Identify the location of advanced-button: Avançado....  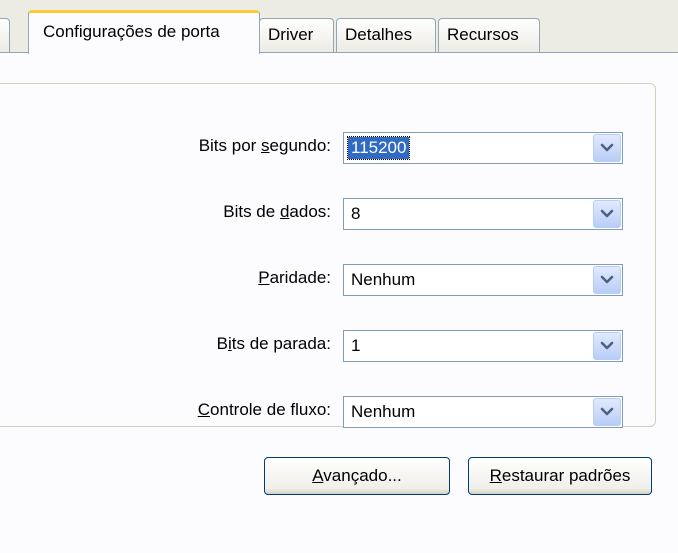
(357, 476).